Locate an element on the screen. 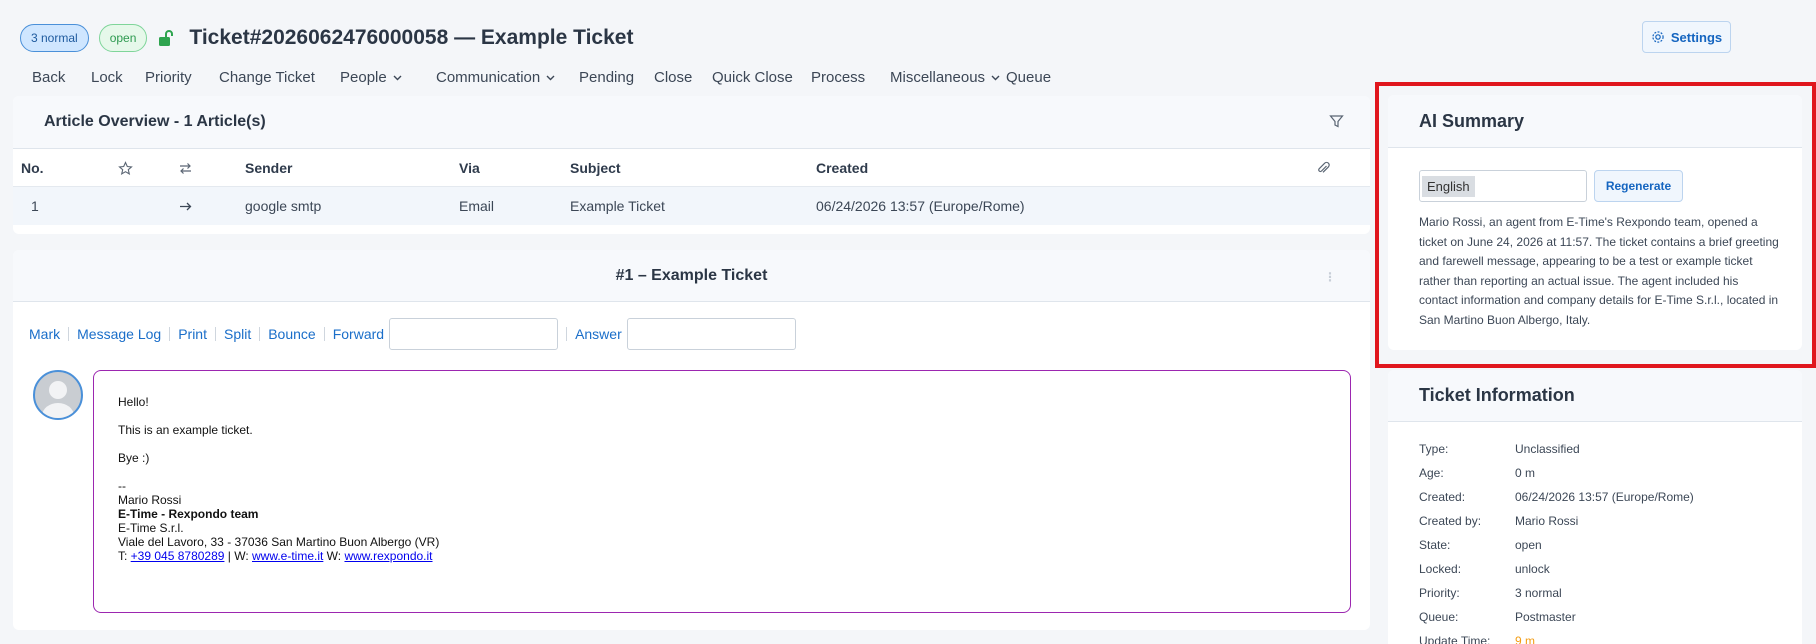 The image size is (1816, 644). info-label: Type: is located at coordinates (1434, 449).